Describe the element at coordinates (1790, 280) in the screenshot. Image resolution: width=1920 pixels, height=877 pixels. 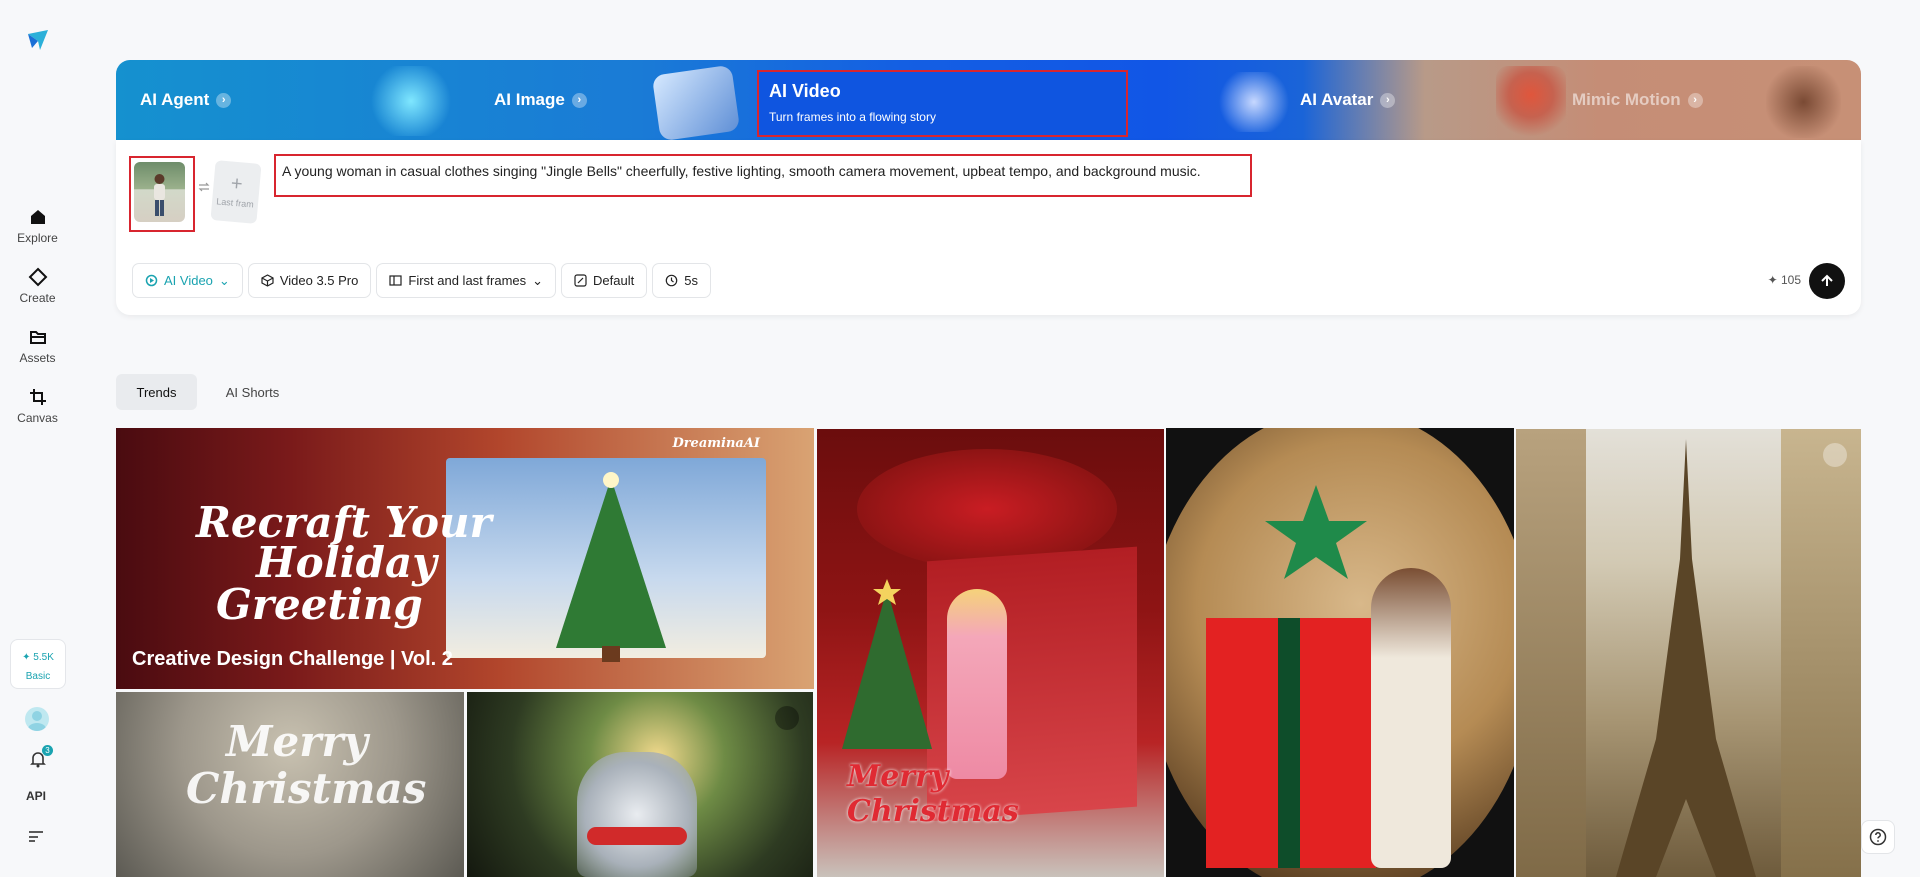
I see `cost-value: 105` at that location.